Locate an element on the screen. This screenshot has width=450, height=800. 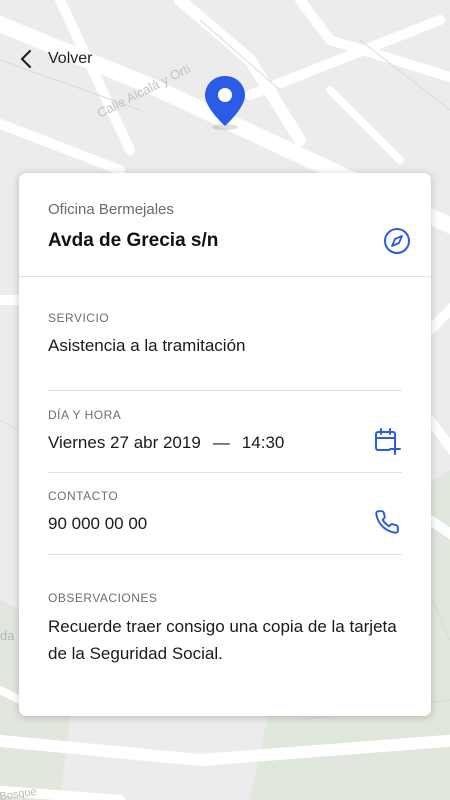
back-button: Volver is located at coordinates (54, 59).